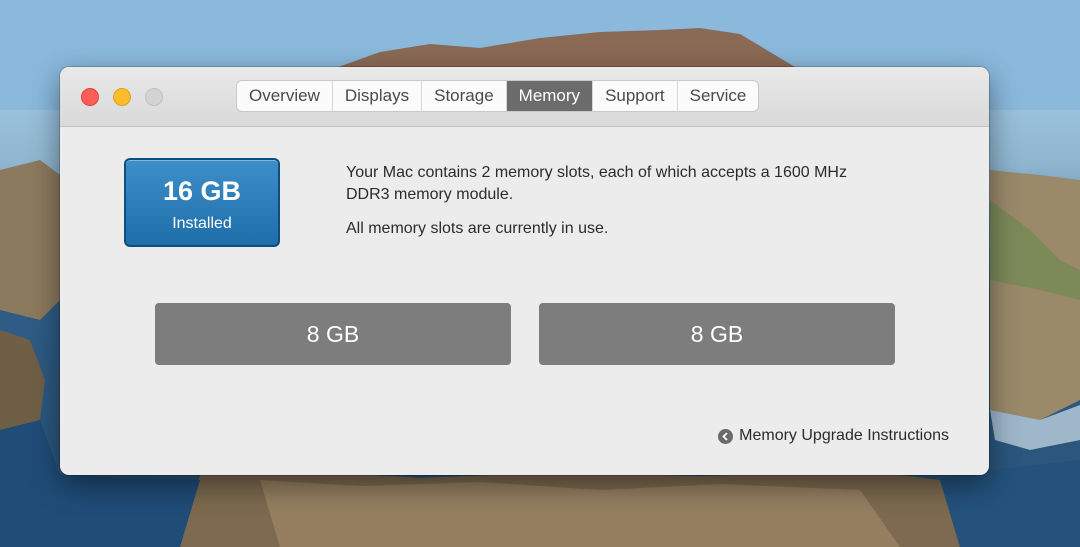  I want to click on arrow-circle-icon, so click(726, 436).